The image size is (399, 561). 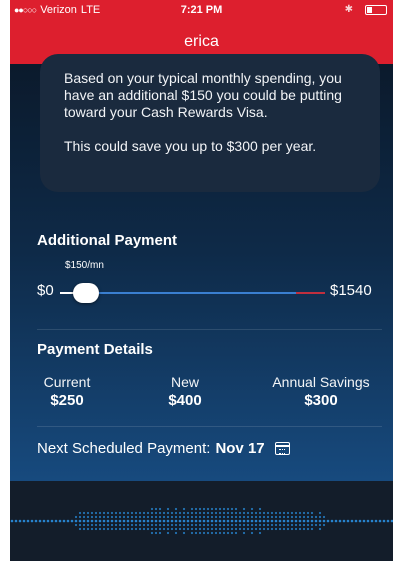 What do you see at coordinates (67, 400) in the screenshot?
I see `detail-value: $250` at bounding box center [67, 400].